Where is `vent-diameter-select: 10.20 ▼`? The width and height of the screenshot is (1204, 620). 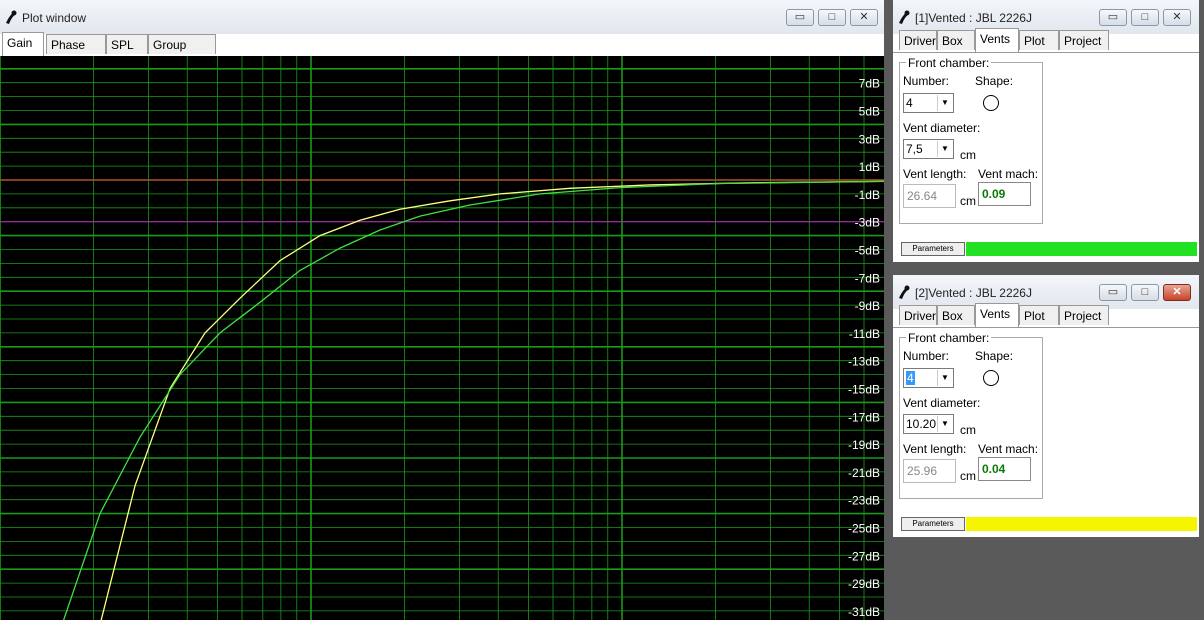 vent-diameter-select: 10.20 ▼ is located at coordinates (928, 424).